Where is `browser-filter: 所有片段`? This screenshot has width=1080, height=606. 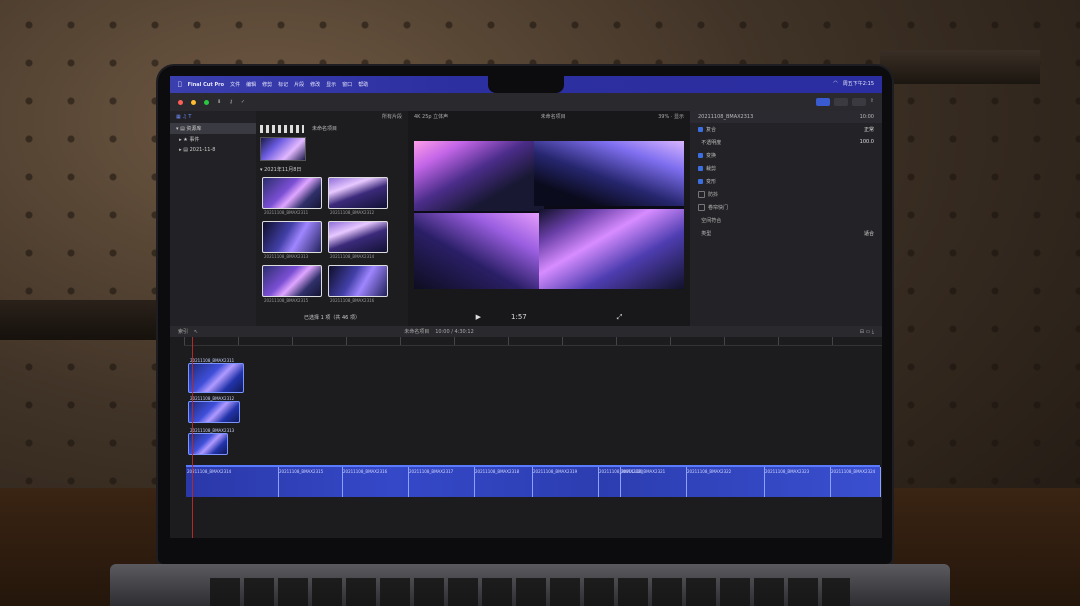
browser-filter: 所有片段 is located at coordinates (332, 116).